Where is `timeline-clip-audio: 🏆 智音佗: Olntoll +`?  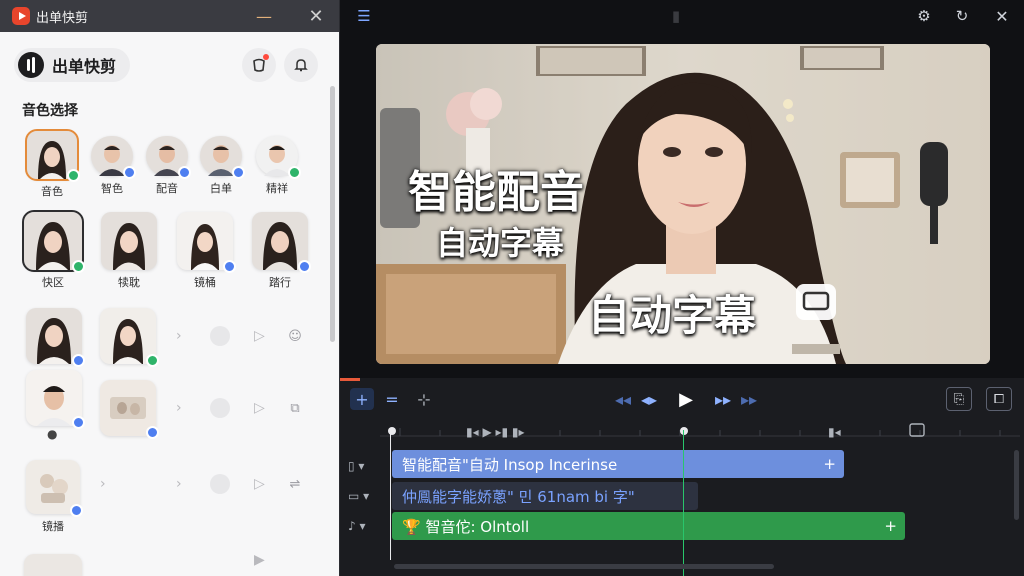 timeline-clip-audio: 🏆 智音佗: Olntoll + is located at coordinates (648, 526).